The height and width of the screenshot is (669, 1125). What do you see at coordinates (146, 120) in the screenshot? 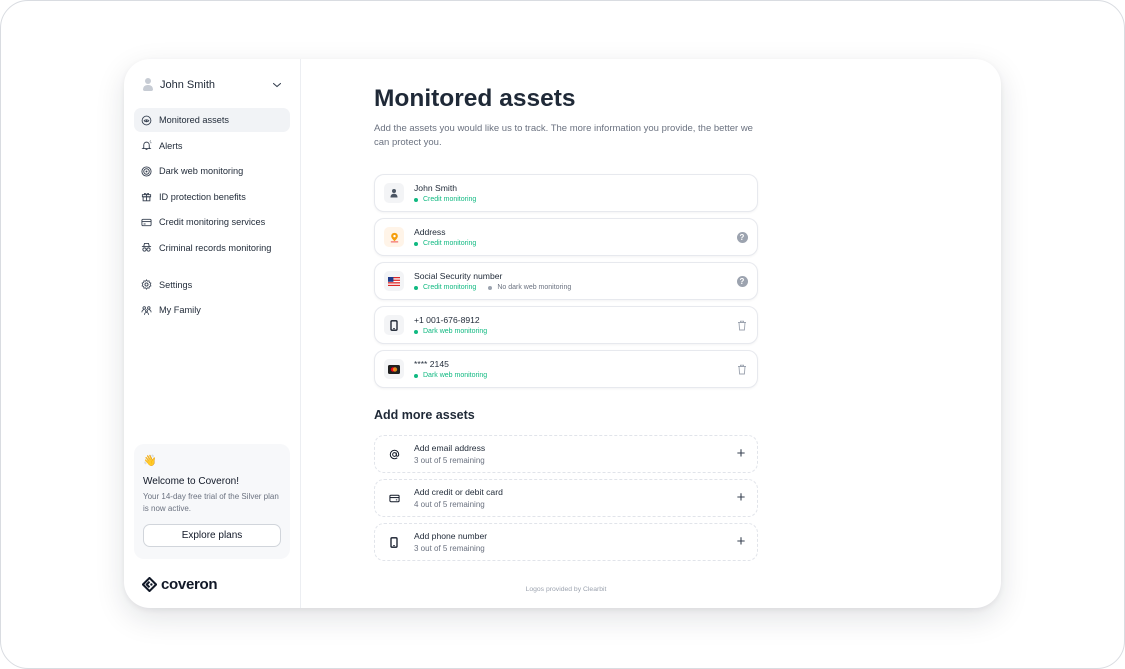
I see `eye-scan-icon` at bounding box center [146, 120].